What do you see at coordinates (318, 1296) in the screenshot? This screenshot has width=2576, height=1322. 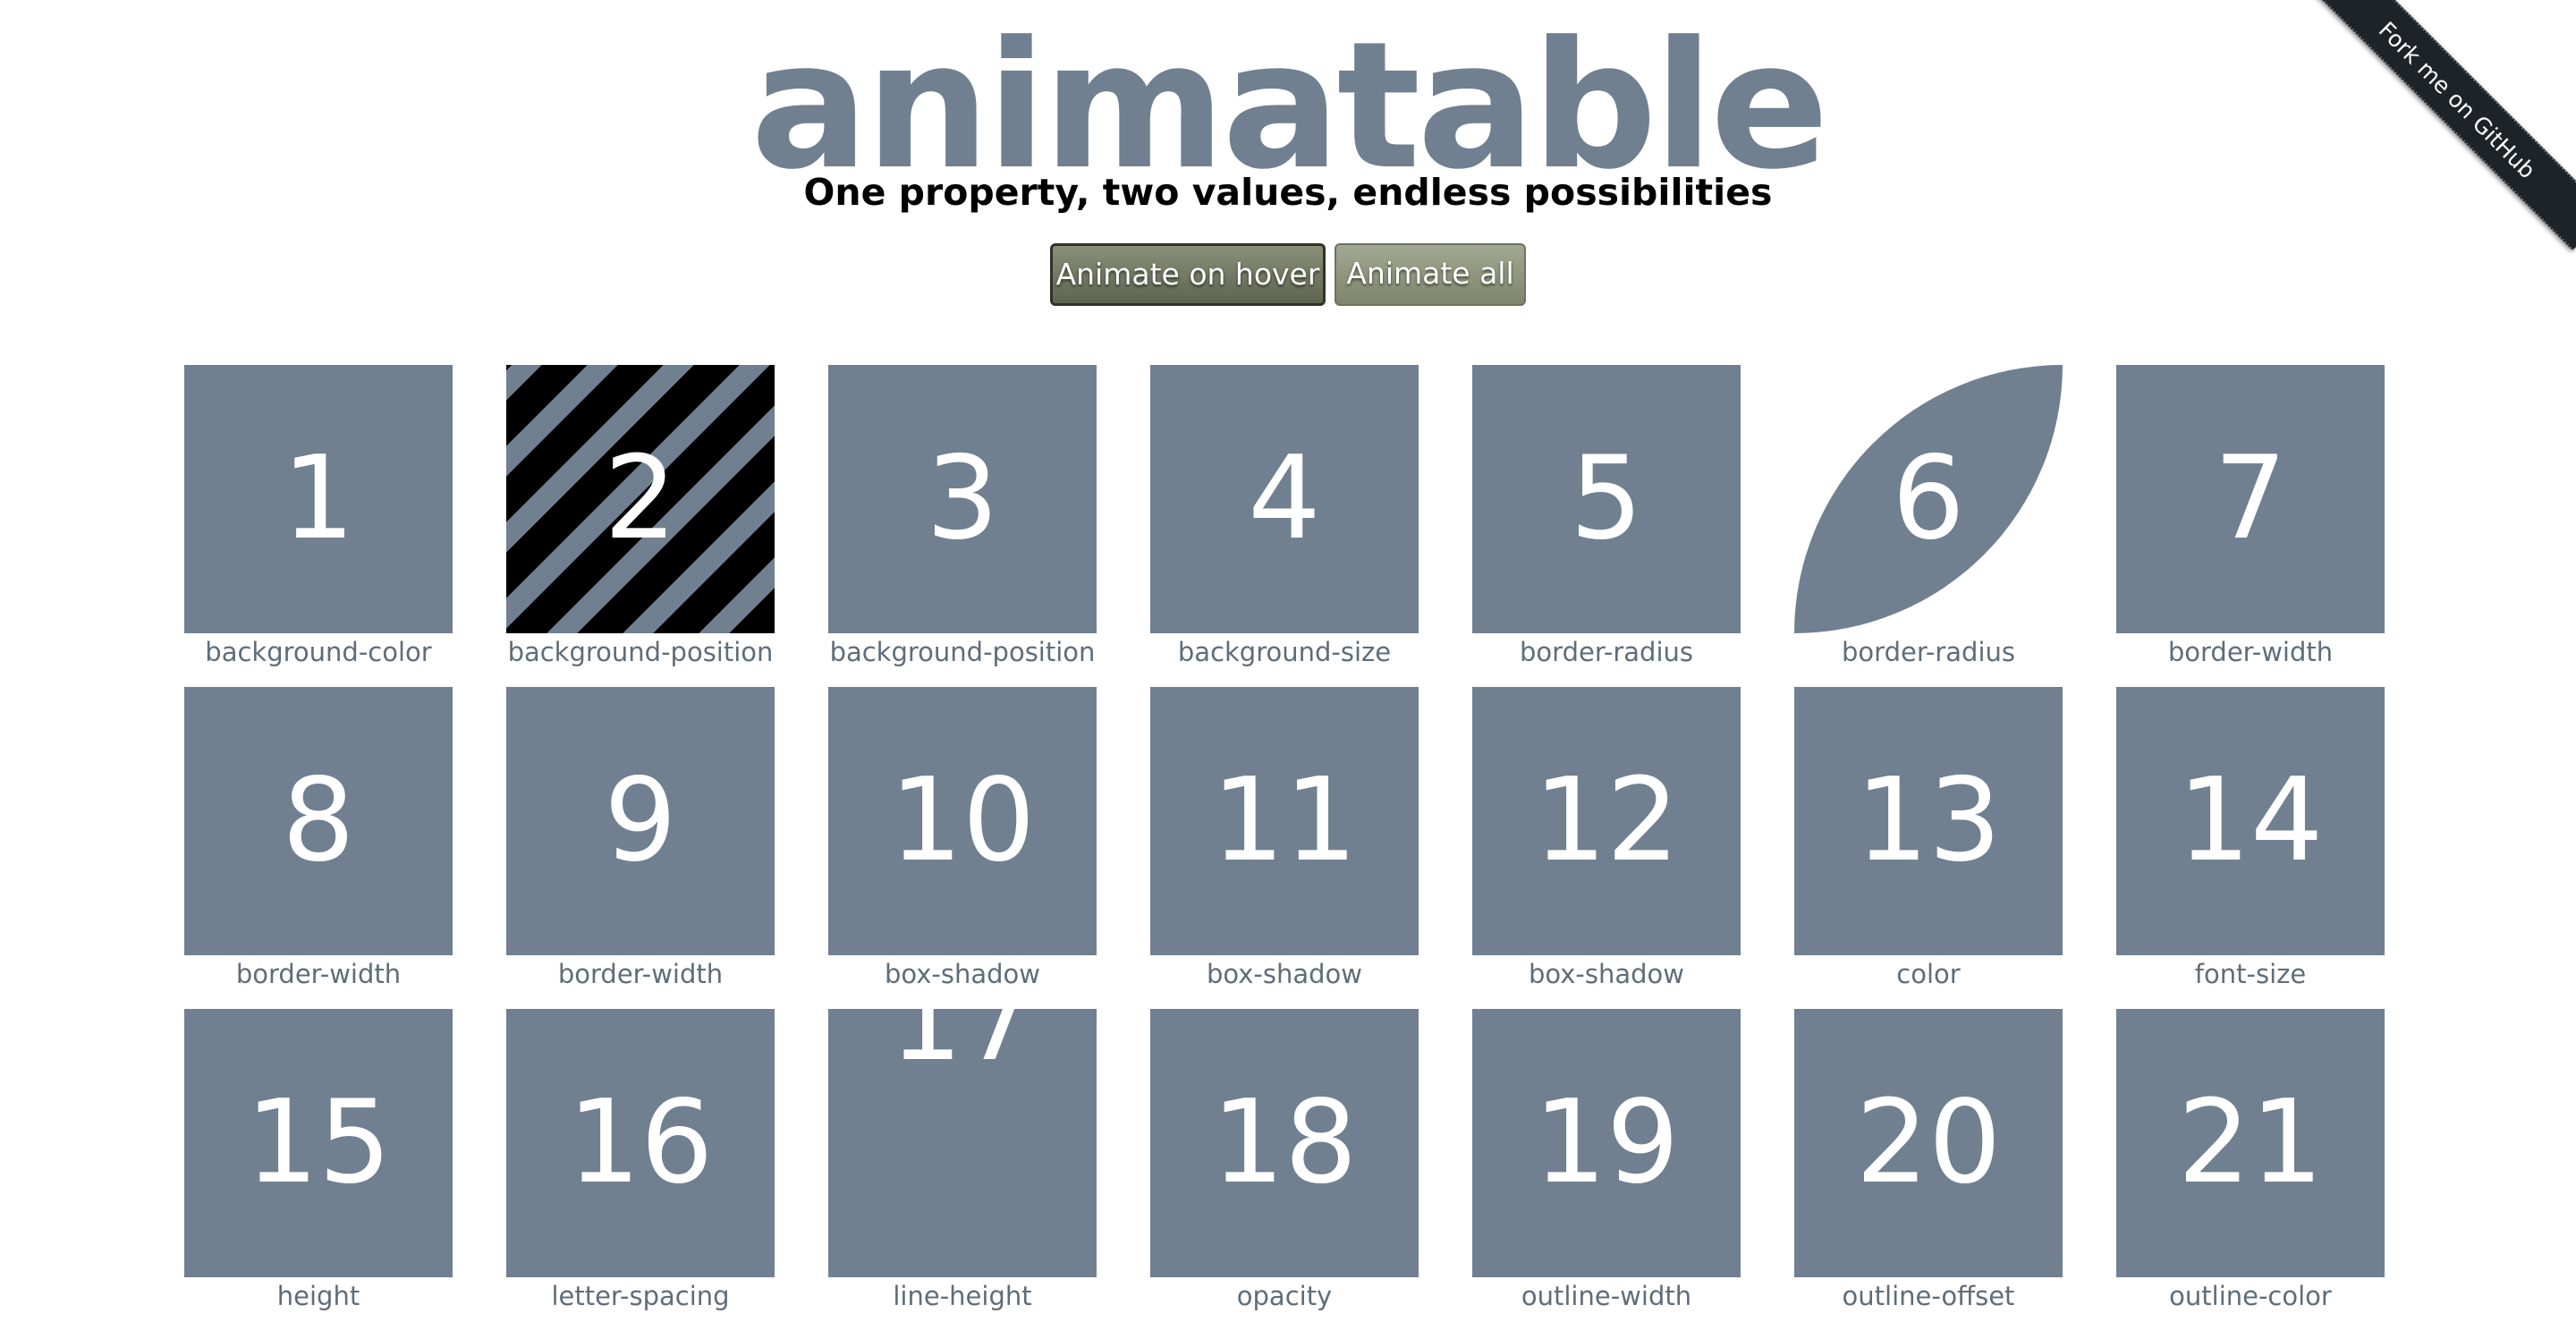 I see `property-label: height` at bounding box center [318, 1296].